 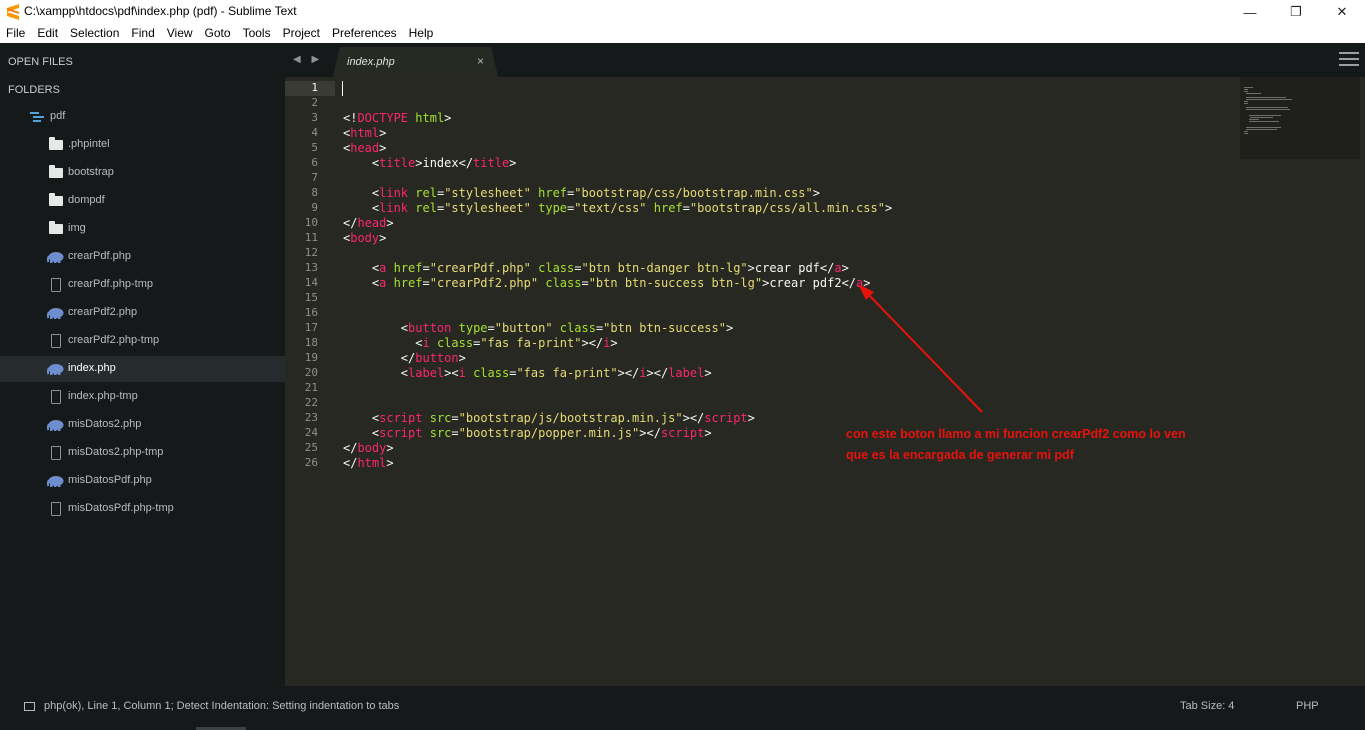 I want to click on sidebar-item-label: crearPdf2.php, so click(x=103, y=312).